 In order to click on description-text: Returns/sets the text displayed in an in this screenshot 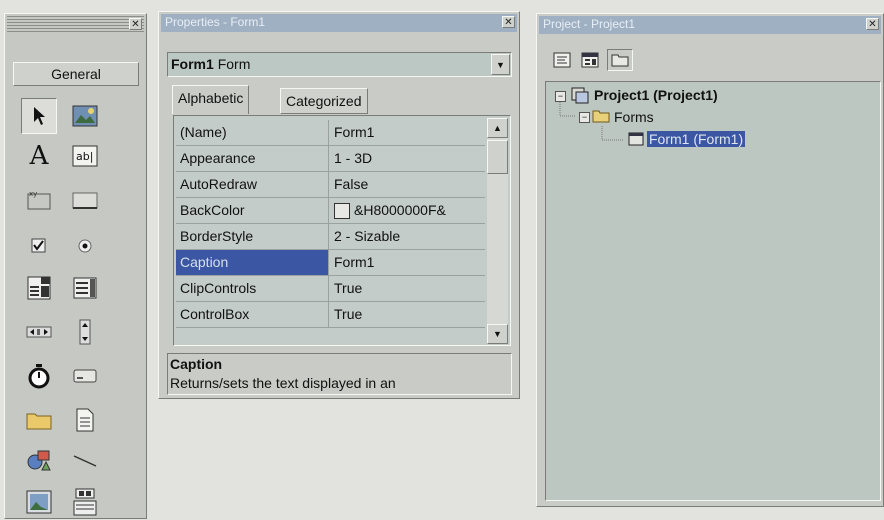, I will do `click(283, 383)`.